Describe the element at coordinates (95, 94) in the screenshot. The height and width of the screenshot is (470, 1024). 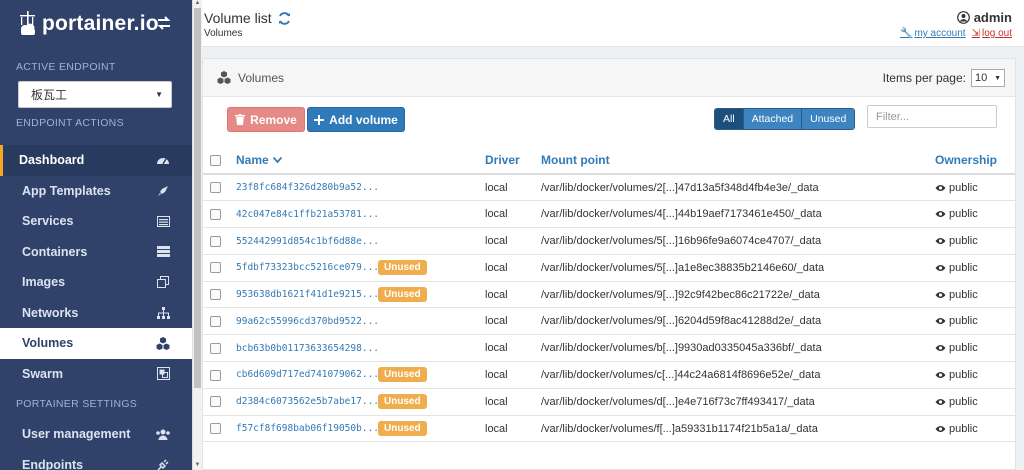
I see `endpoint-select: 板瓦工 ▼` at that location.